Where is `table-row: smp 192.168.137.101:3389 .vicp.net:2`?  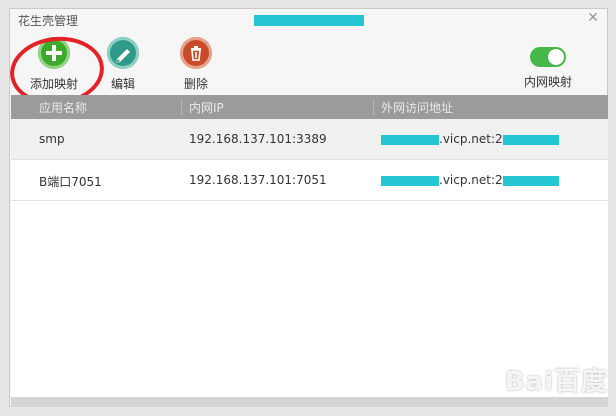 table-row: smp 192.168.137.101:3389 .vicp.net:2 is located at coordinates (309, 139).